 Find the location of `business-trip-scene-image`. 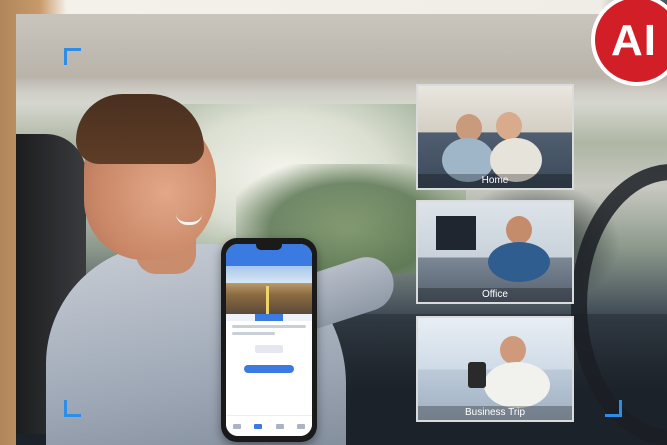

business-trip-scene-image is located at coordinates (495, 369).